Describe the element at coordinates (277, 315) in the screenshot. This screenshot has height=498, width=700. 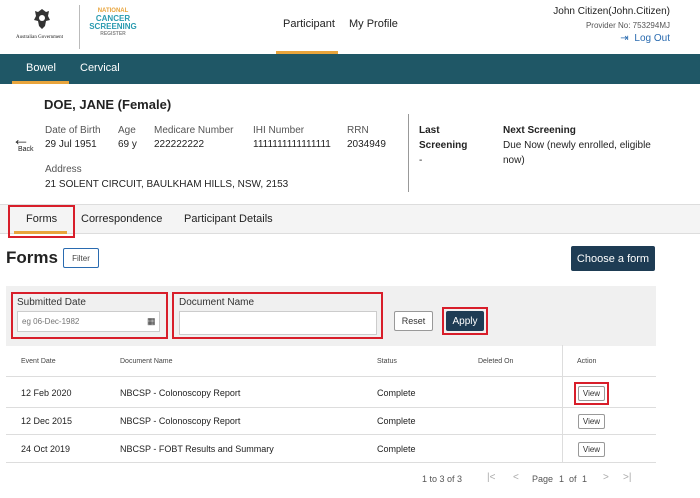
I see `document-name-highlight` at that location.